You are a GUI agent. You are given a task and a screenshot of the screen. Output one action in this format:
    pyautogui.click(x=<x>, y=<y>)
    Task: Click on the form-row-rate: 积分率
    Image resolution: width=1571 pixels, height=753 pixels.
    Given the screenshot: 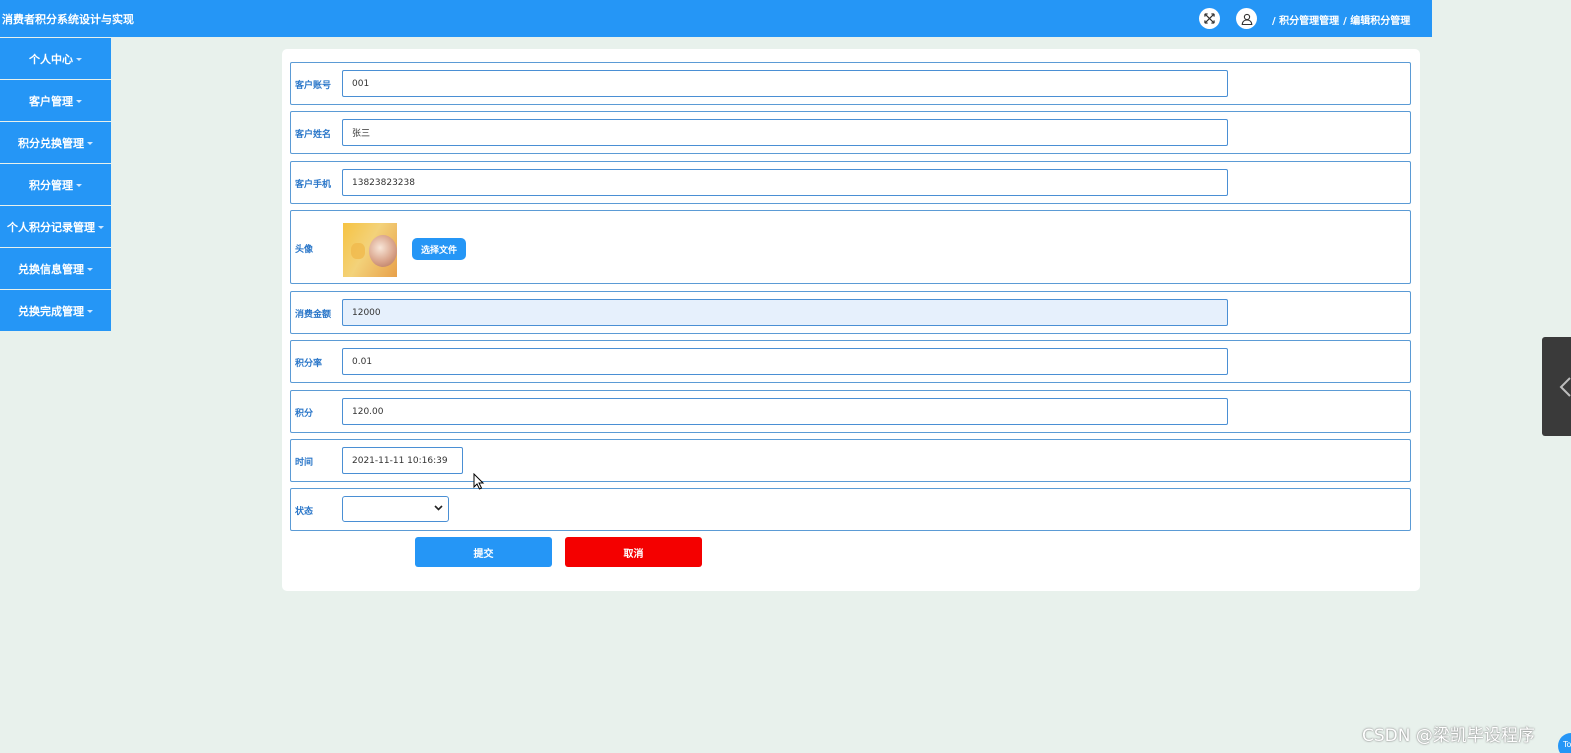 What is the action you would take?
    pyautogui.click(x=850, y=361)
    